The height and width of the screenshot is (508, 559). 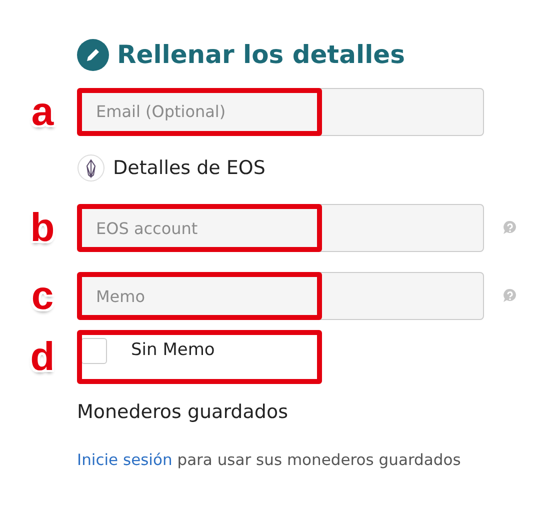 What do you see at coordinates (42, 357) in the screenshot?
I see `callout-letter: d` at bounding box center [42, 357].